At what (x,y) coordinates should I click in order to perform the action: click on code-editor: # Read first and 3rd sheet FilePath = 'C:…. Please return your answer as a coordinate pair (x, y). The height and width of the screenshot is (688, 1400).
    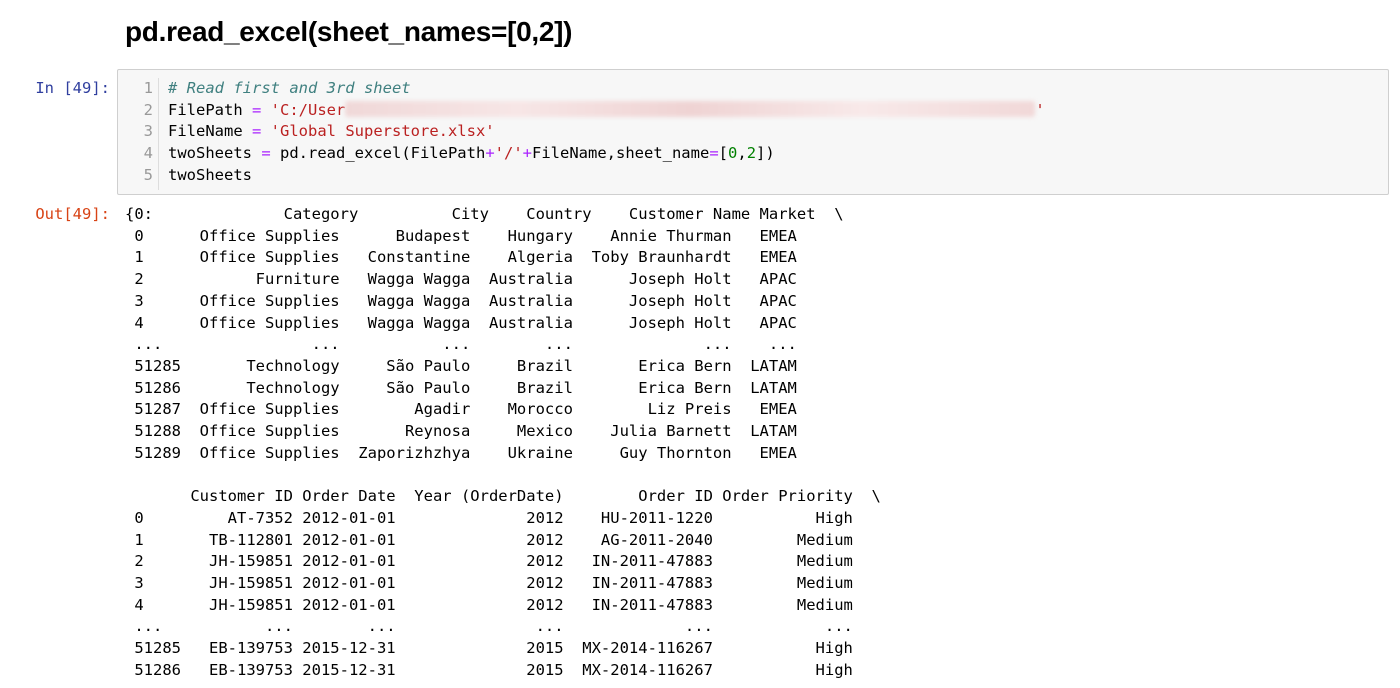
    Looking at the image, I should click on (606, 132).